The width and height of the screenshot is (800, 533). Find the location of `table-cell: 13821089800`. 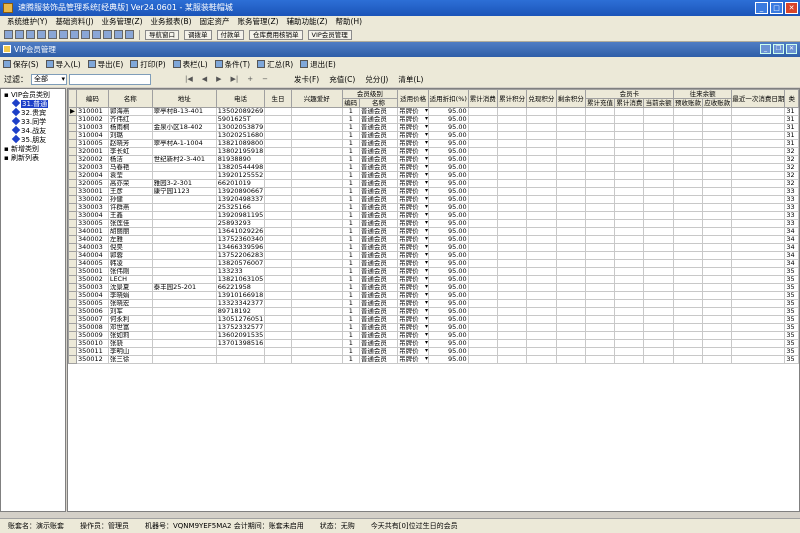

table-cell: 13821089800 is located at coordinates (240, 143).